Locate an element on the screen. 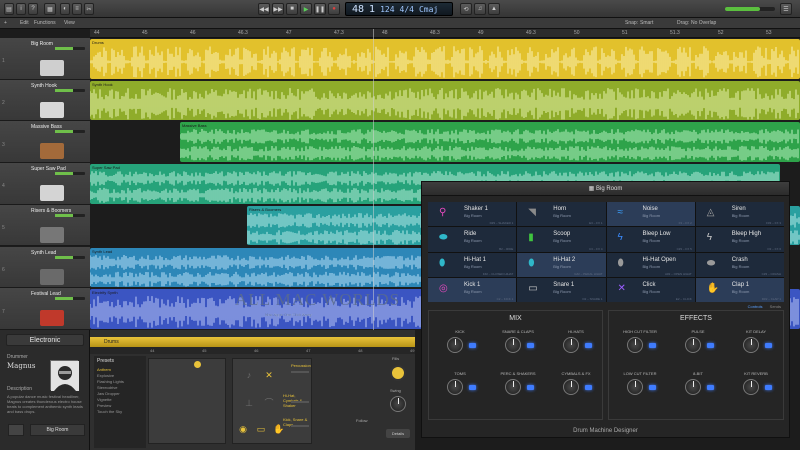 This screenshot has height=450, width=800. drum-pad: ✕ Click Big Room E2 – CLICK is located at coordinates (650, 289).